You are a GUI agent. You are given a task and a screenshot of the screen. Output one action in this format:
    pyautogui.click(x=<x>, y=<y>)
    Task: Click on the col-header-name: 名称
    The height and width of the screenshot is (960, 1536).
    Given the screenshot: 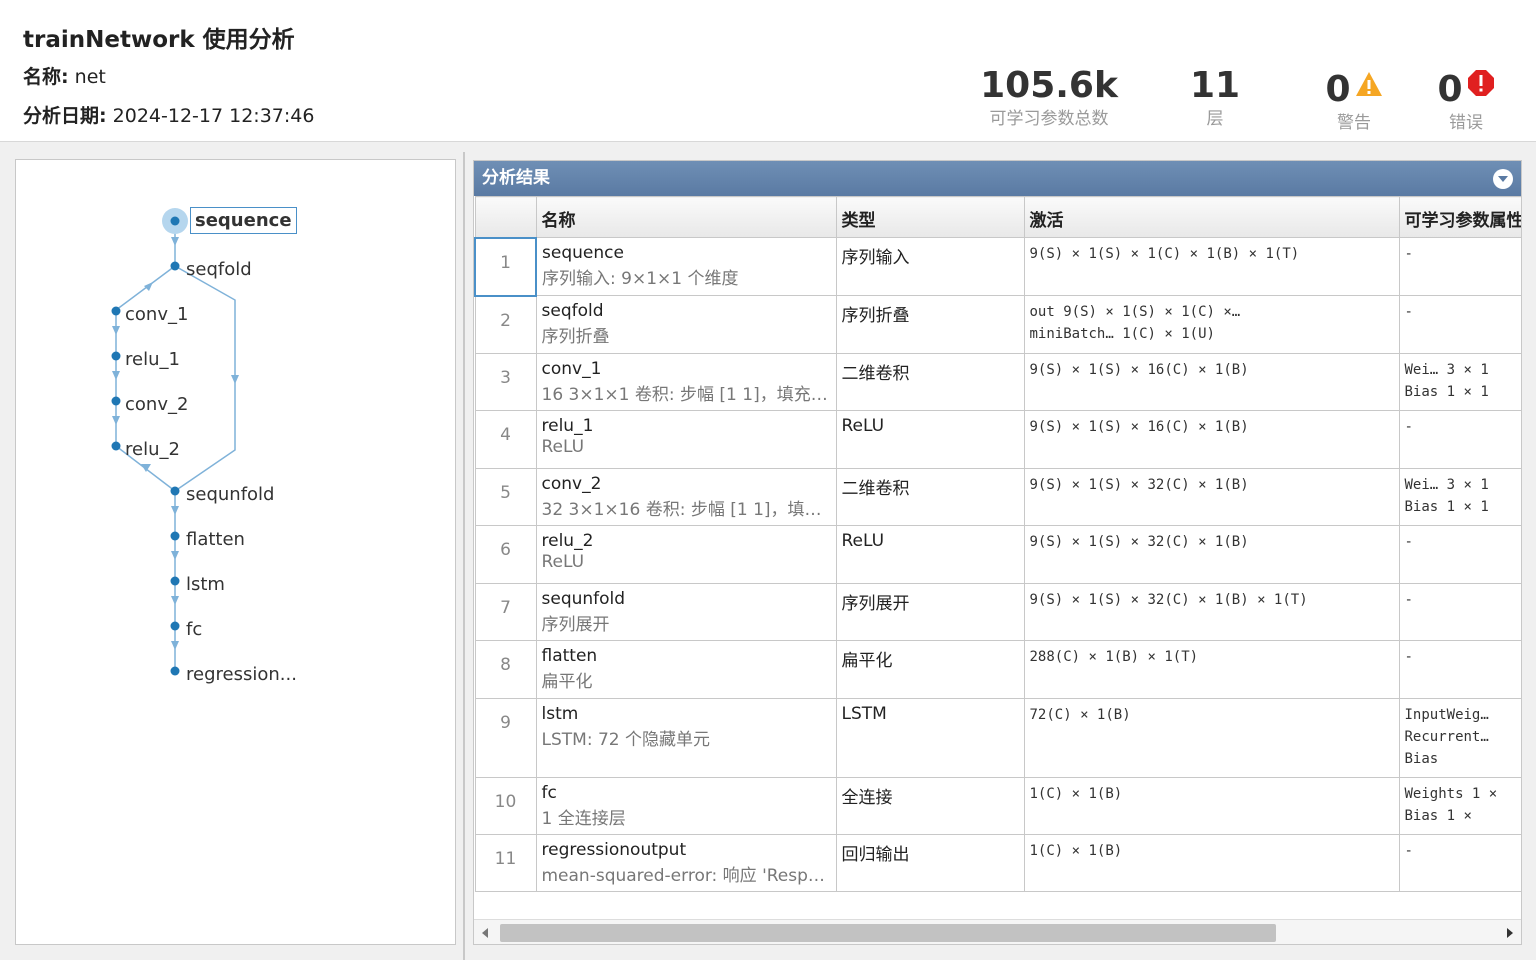 What is the action you would take?
    pyautogui.click(x=686, y=217)
    